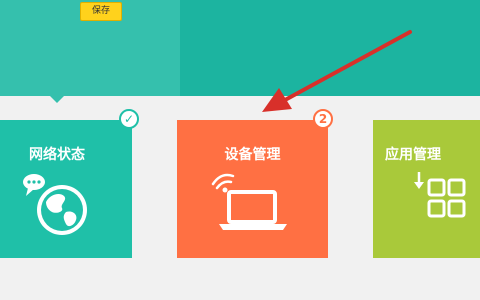 The width and height of the screenshot is (480, 300). I want to click on laptop-wifi-icon, so click(249, 201).